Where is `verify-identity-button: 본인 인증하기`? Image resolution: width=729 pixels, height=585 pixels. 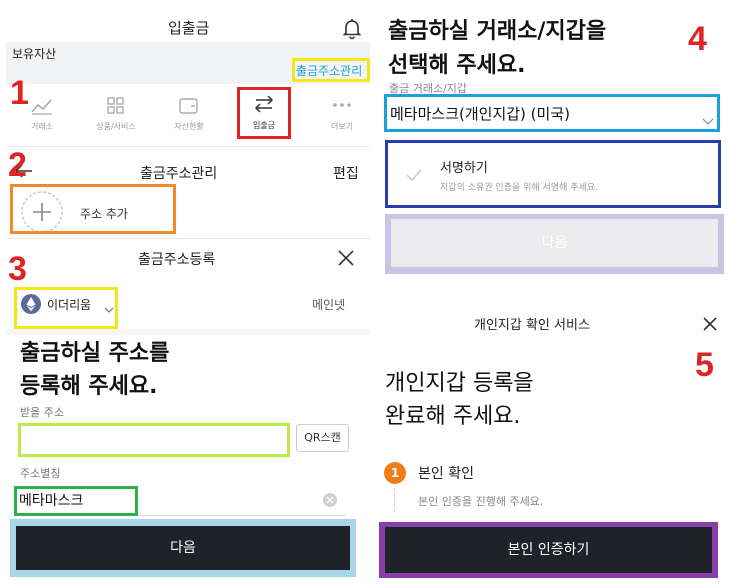
verify-identity-button: 본인 인증하기 is located at coordinates (548, 550).